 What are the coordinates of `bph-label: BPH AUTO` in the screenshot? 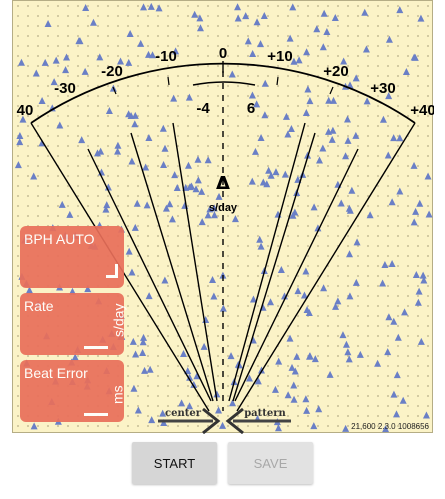 It's located at (59, 239).